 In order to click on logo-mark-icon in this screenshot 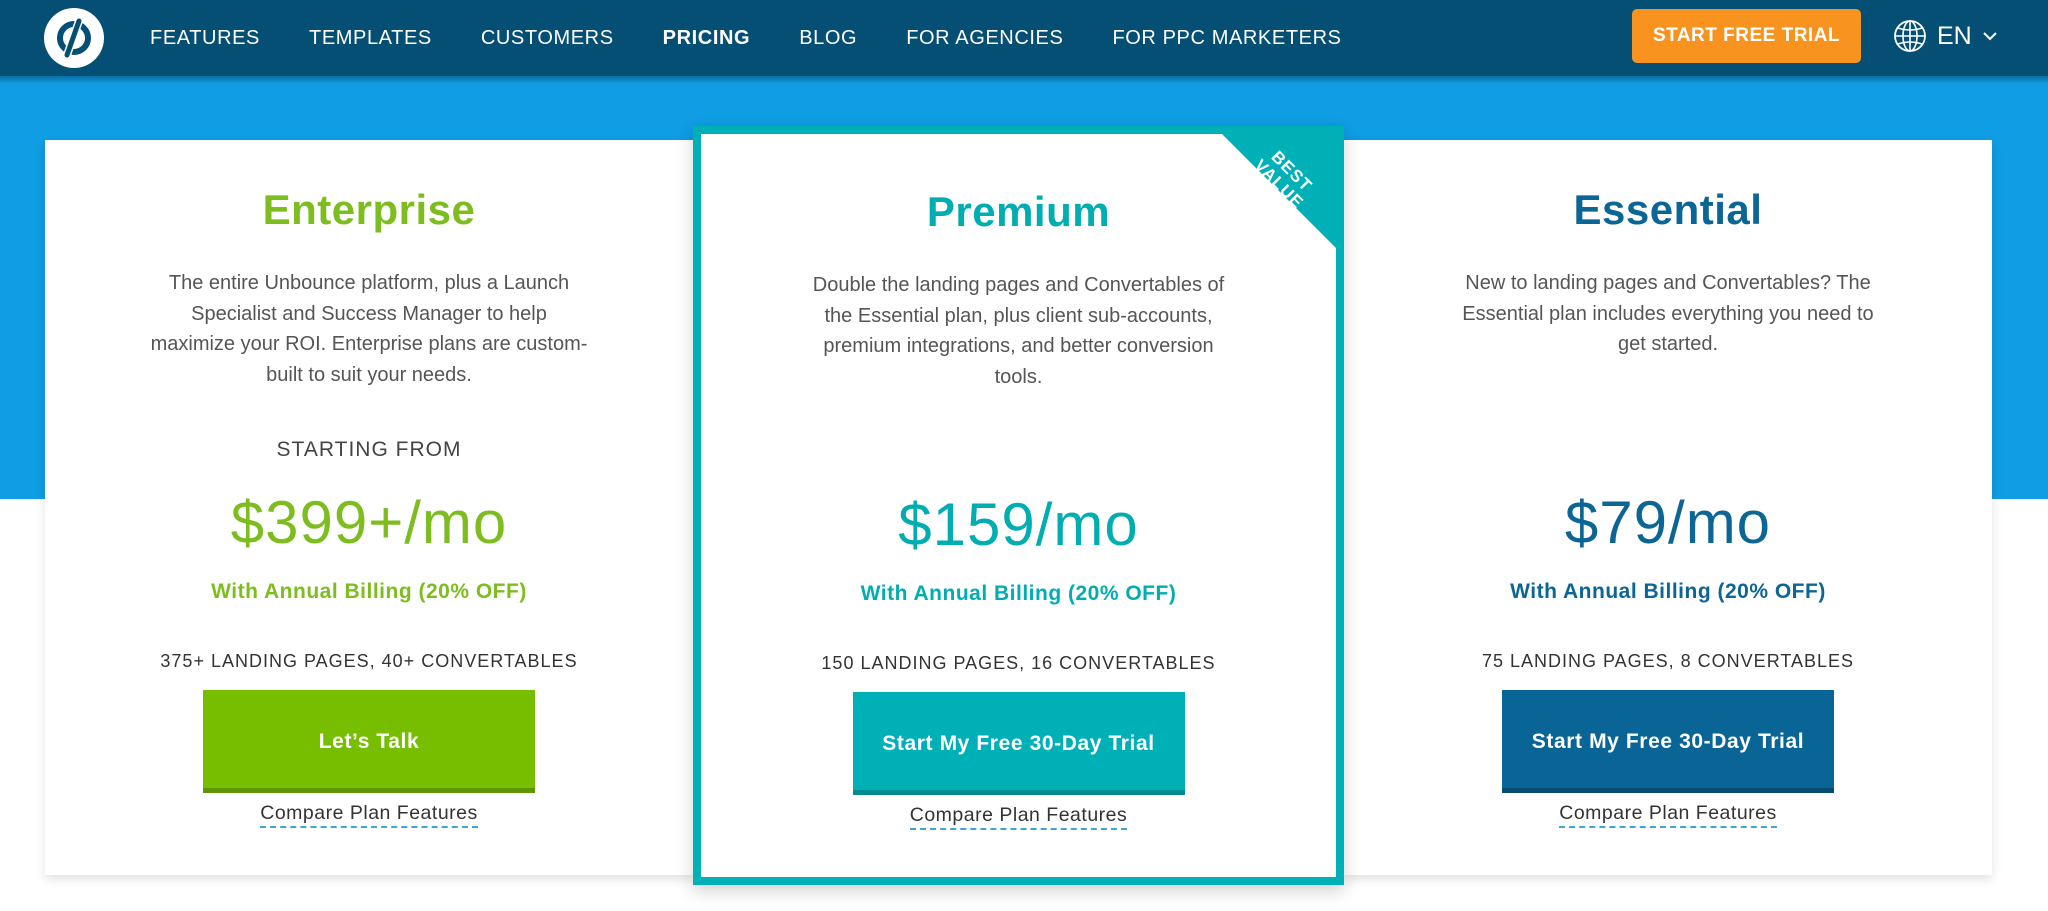, I will do `click(74, 38)`.